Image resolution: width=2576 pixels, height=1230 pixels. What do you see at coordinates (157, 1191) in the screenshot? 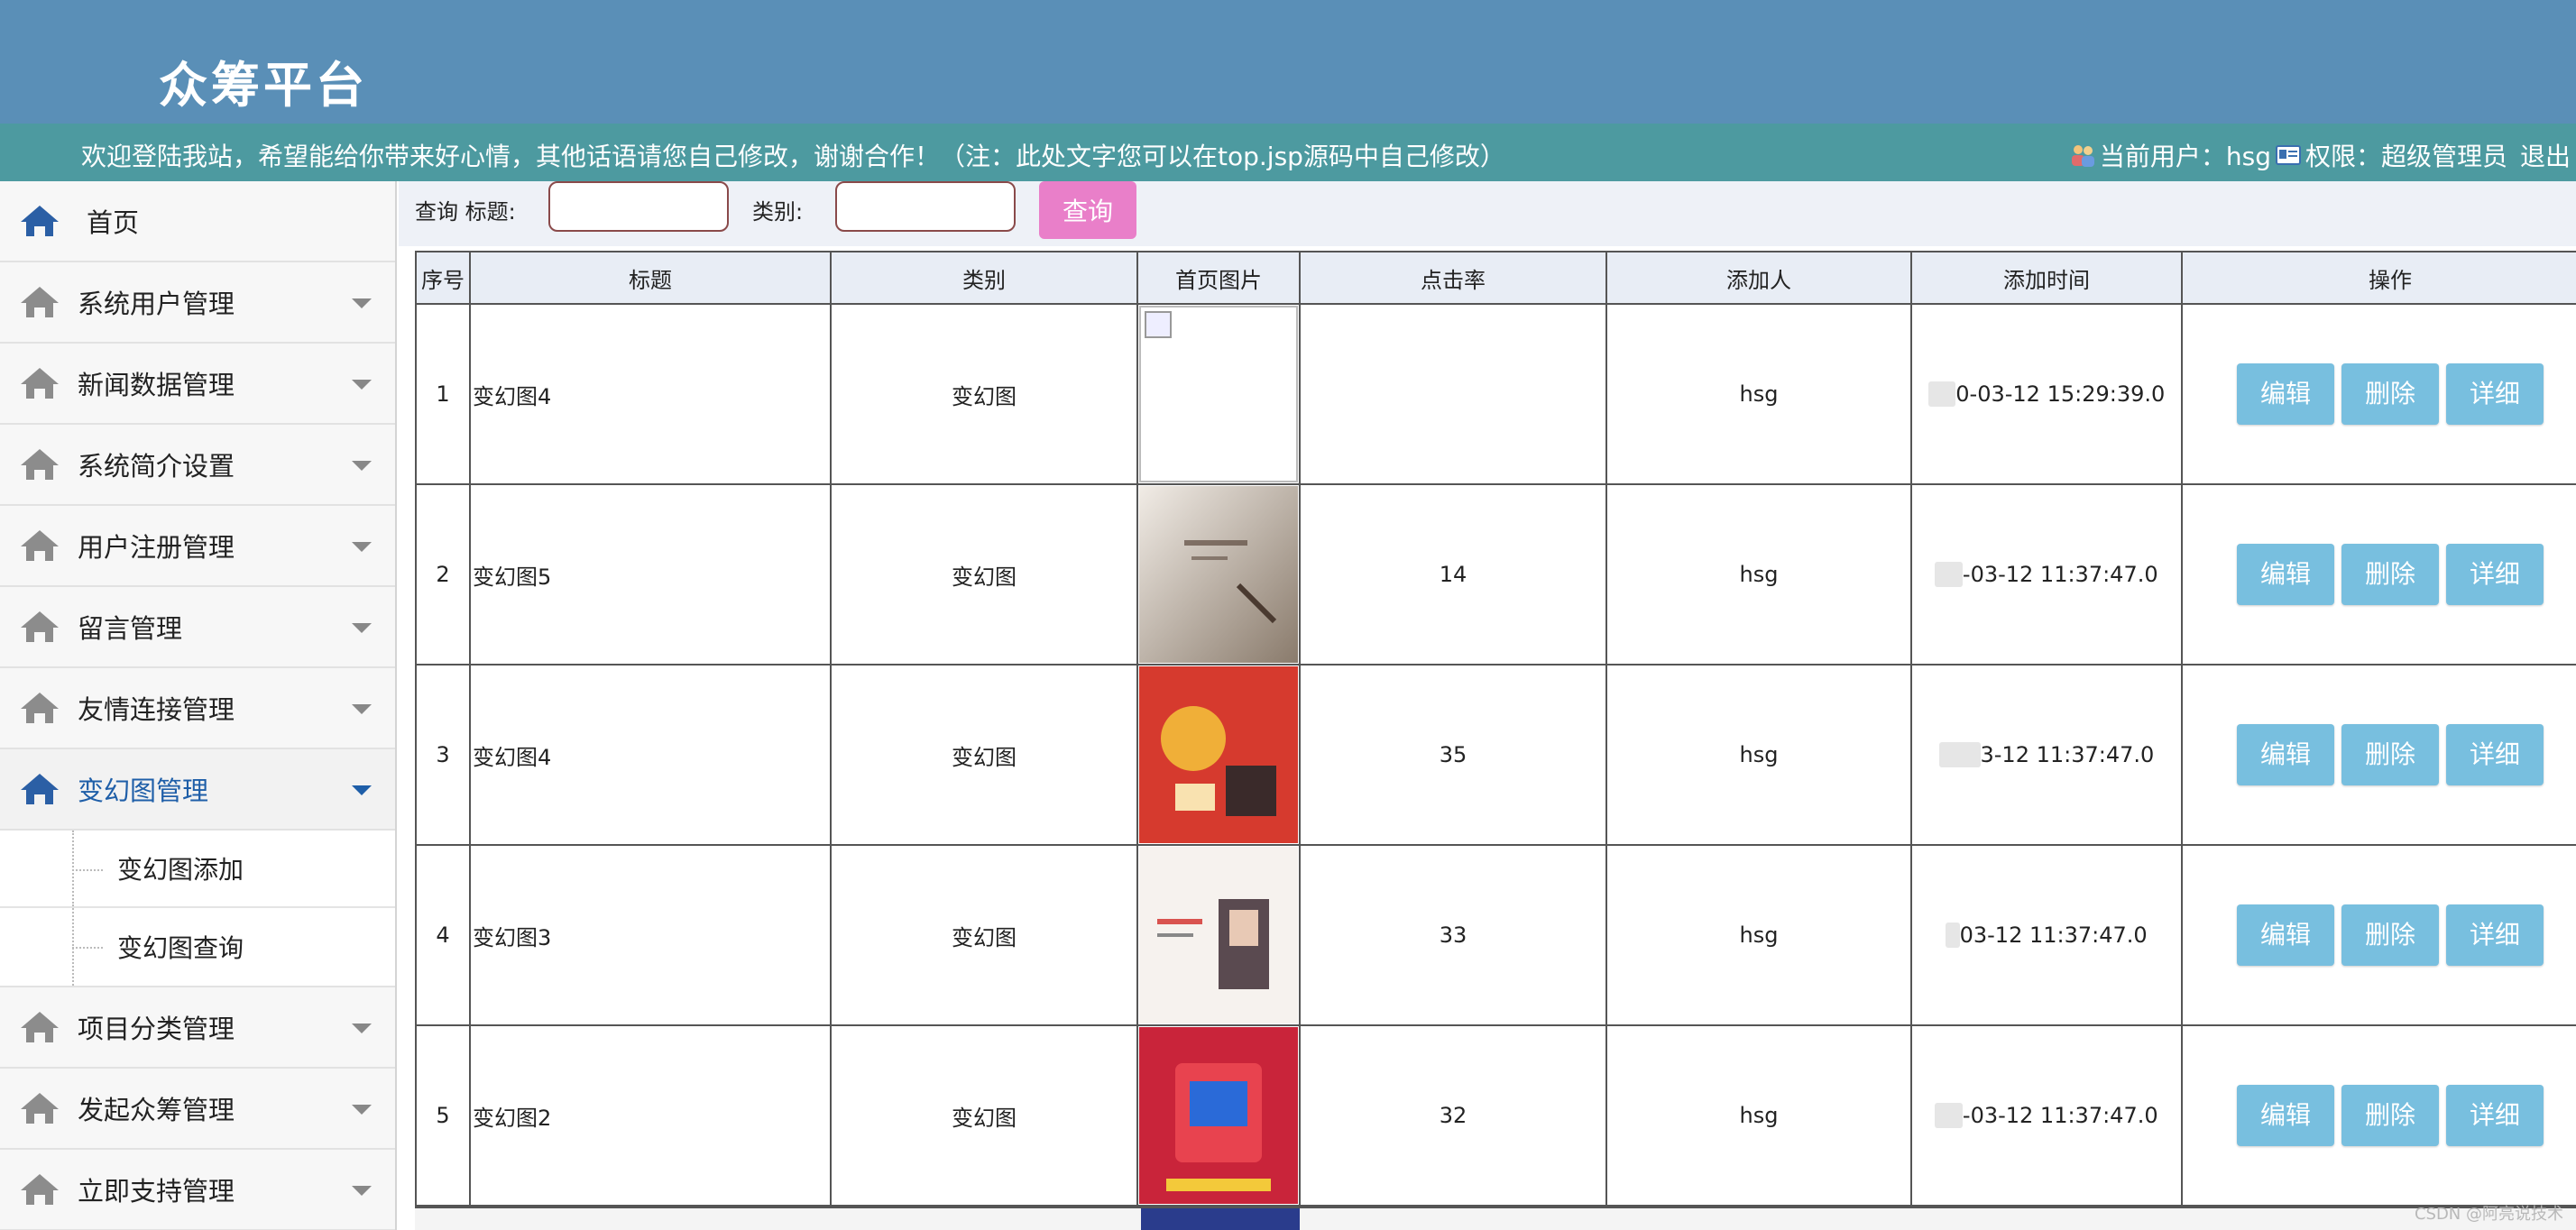
I see `sidebar-item-label: 立即支持管理` at bounding box center [157, 1191].